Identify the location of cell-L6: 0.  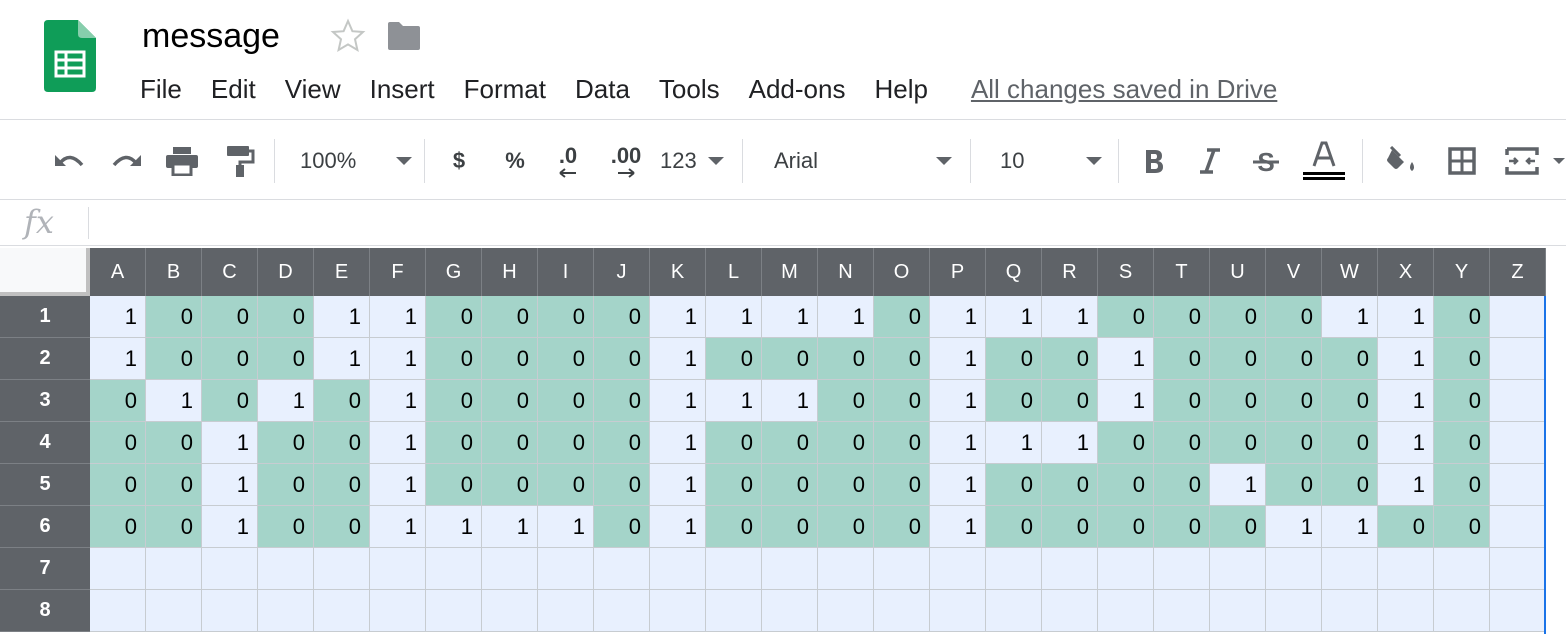
(734, 527).